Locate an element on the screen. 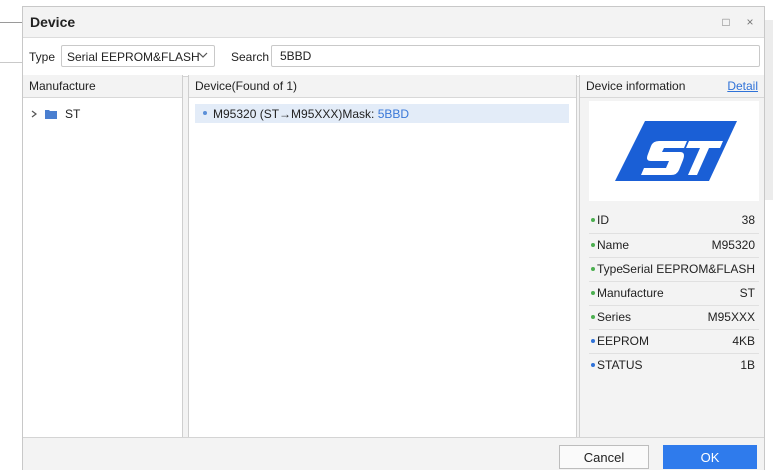  background-scroll-area is located at coordinates (769, 110).